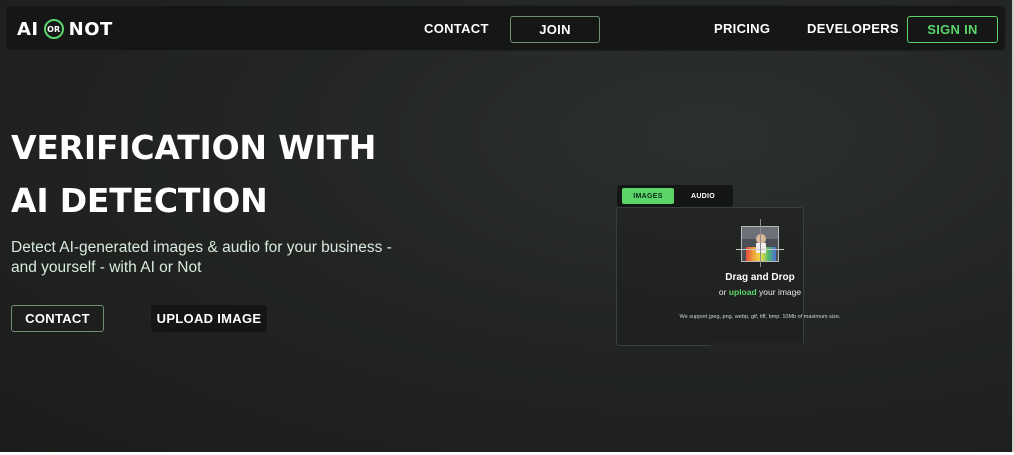 The height and width of the screenshot is (455, 1014). I want to click on join-button: JOIN, so click(555, 29).